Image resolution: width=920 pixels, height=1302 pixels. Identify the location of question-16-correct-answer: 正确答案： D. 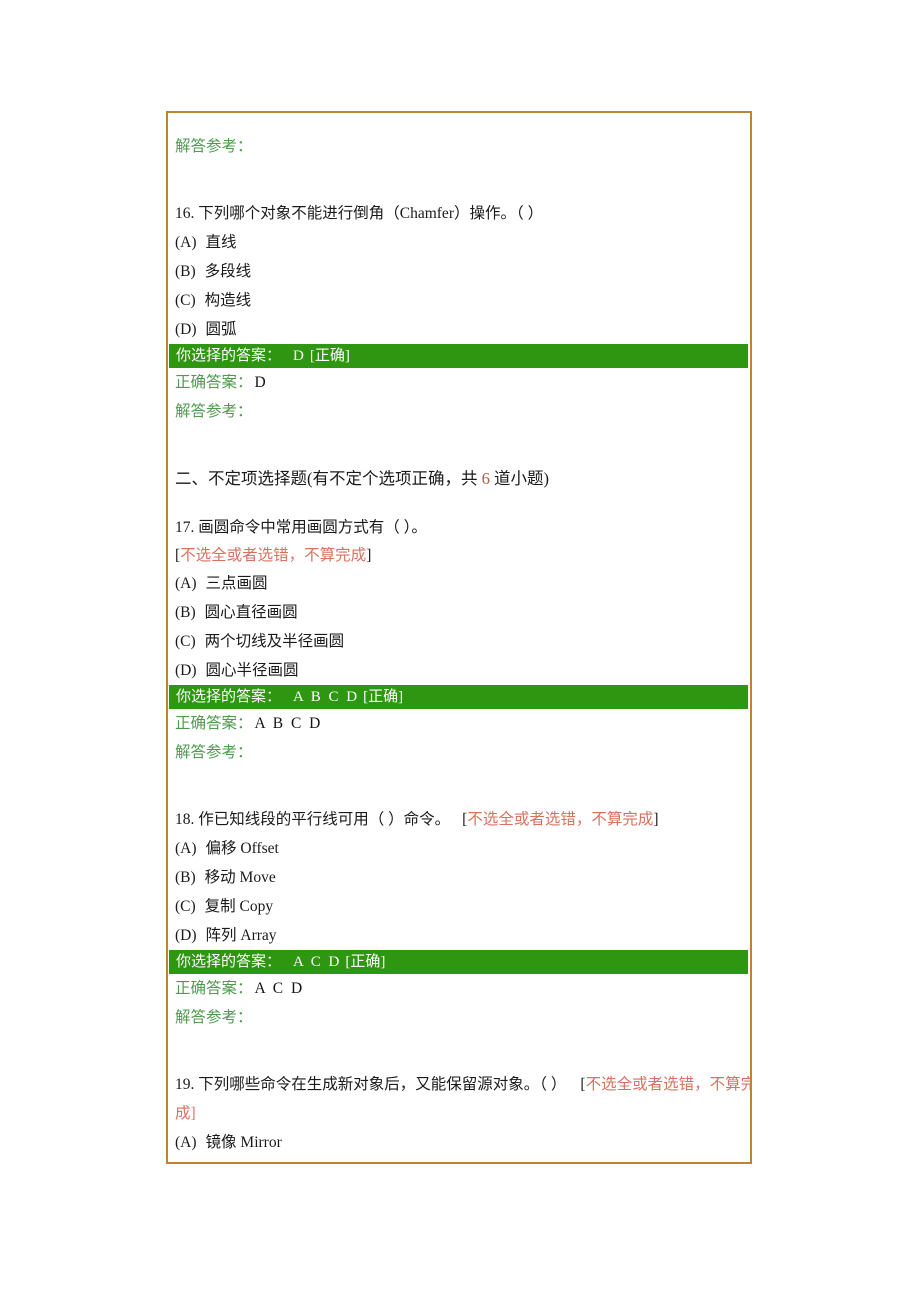
(459, 382).